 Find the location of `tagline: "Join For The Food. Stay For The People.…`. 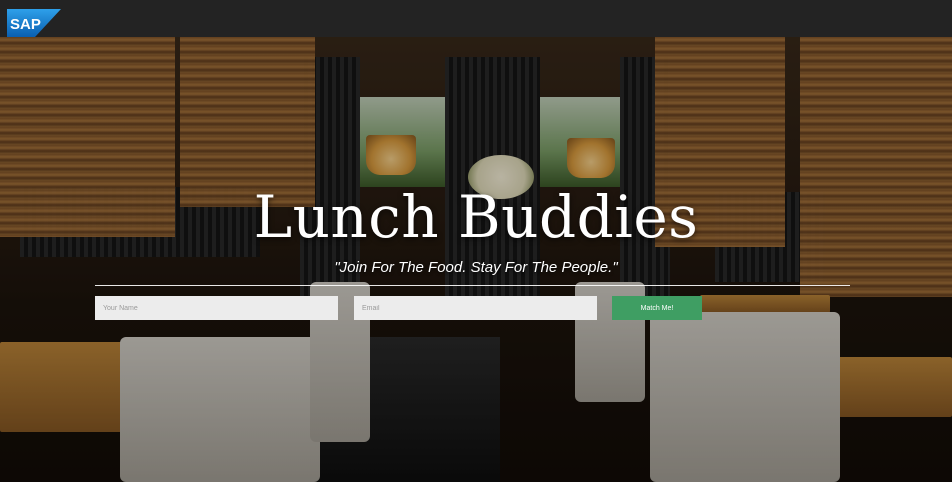

tagline: "Join For The Food. Stay For The People.… is located at coordinates (476, 267).